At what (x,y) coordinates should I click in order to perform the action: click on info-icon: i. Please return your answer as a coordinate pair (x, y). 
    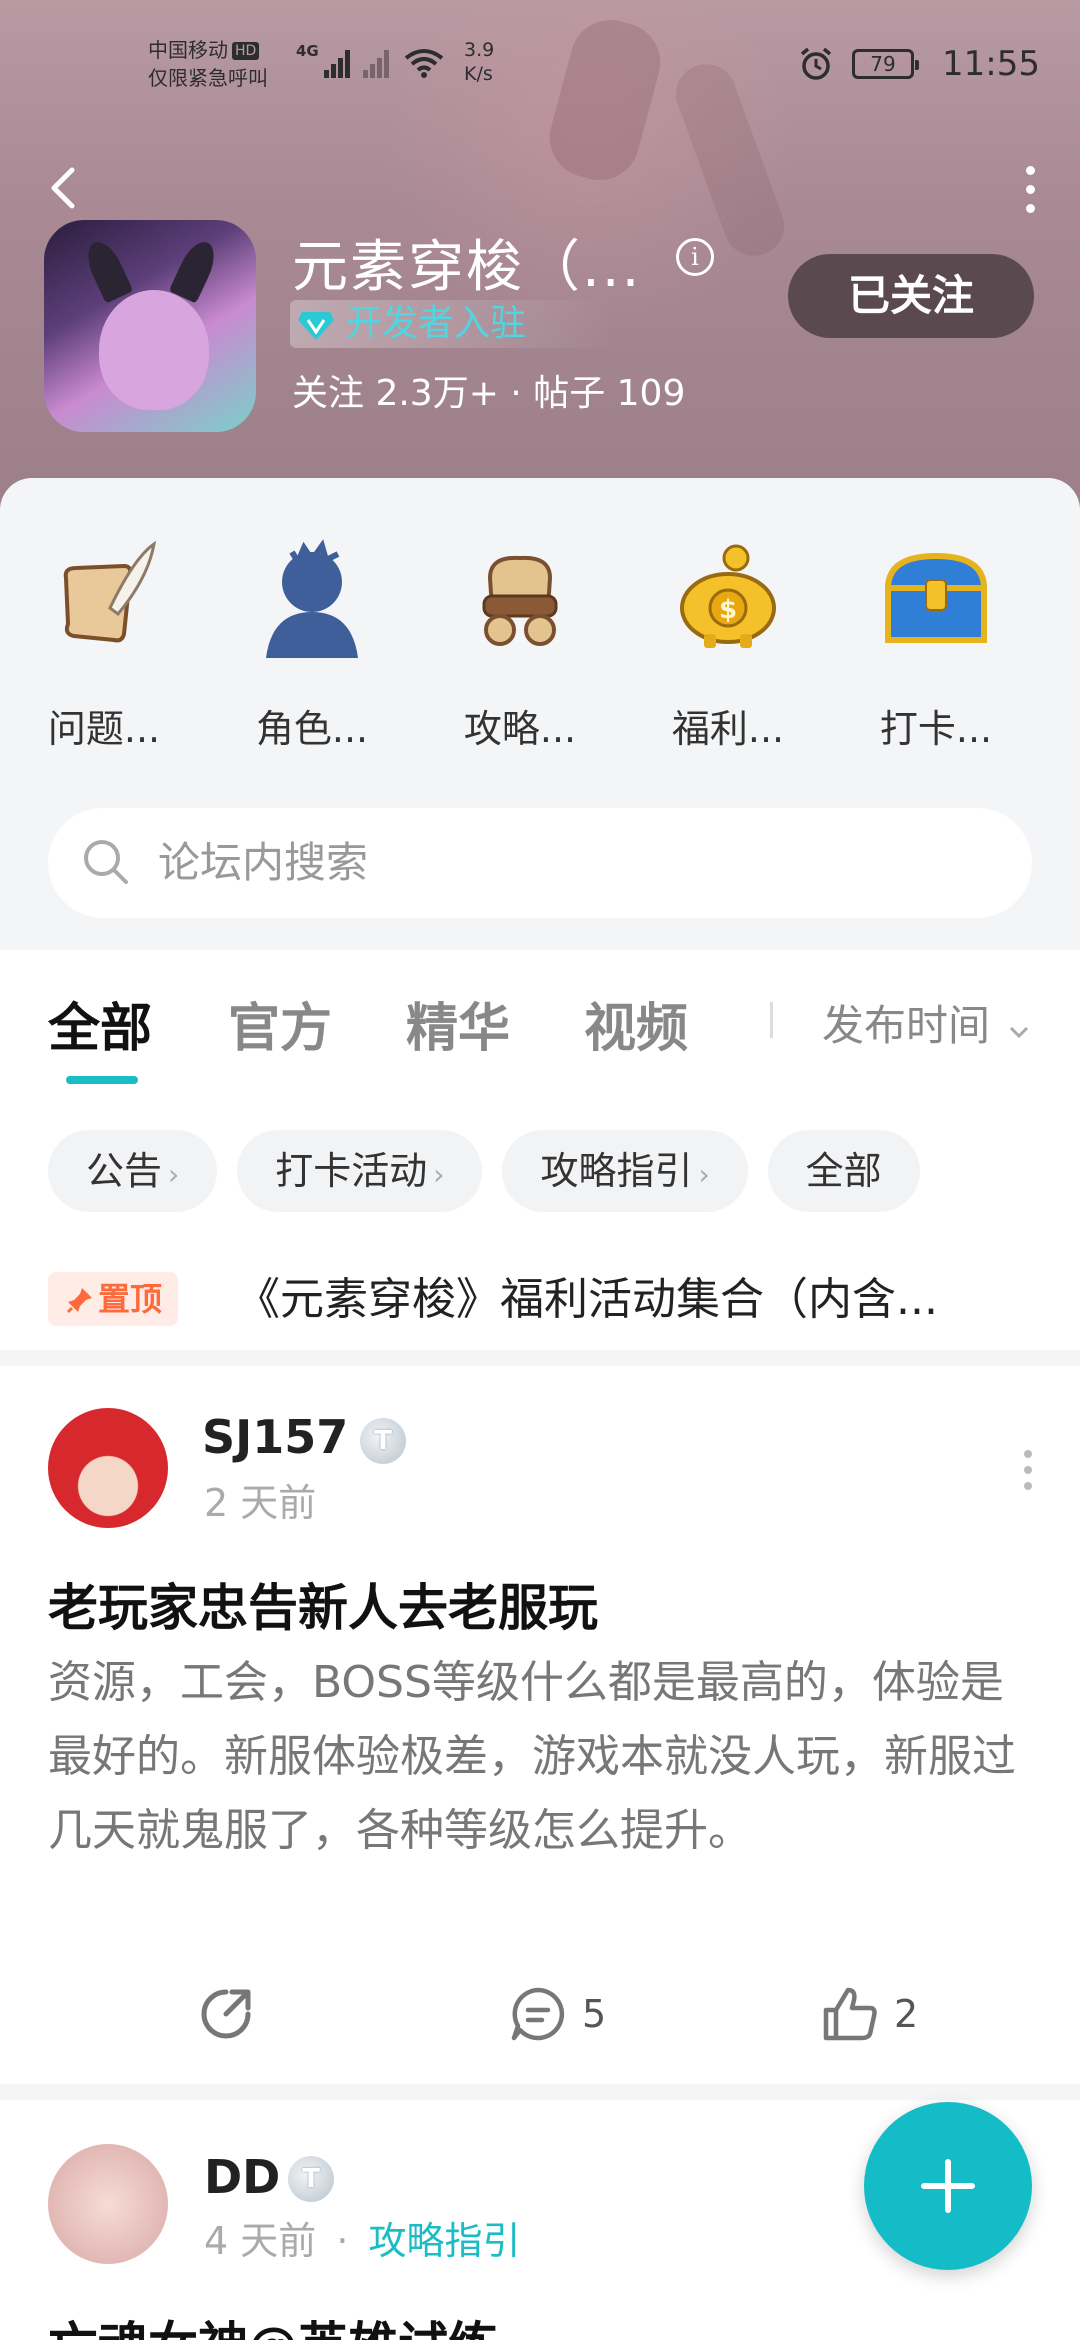
    Looking at the image, I should click on (695, 257).